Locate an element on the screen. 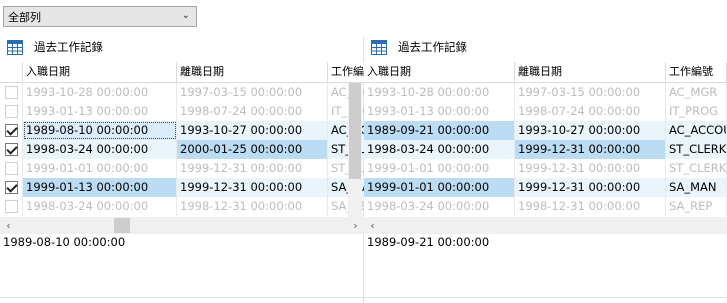 The image size is (727, 303). column-filter-dropdown: 全部列 ⌄ is located at coordinates (100, 16).